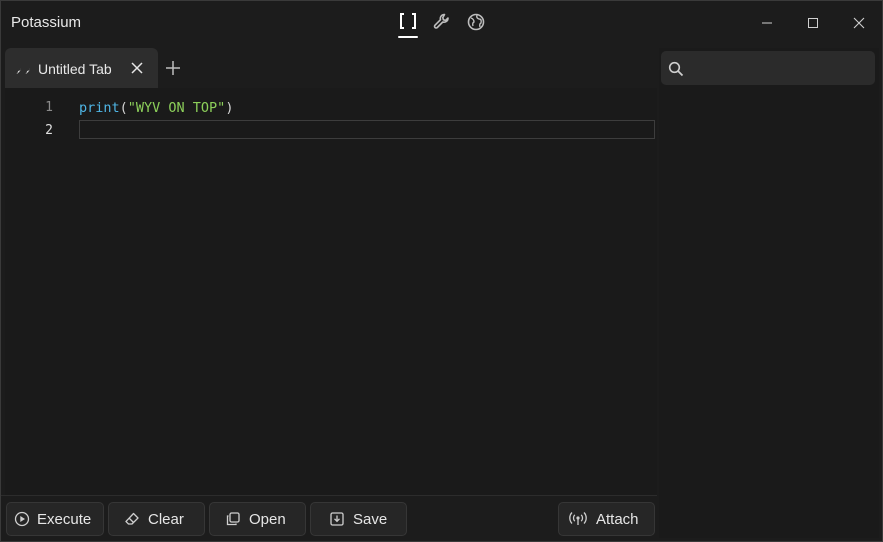  What do you see at coordinates (617, 519) in the screenshot?
I see `attach-label: Attach` at bounding box center [617, 519].